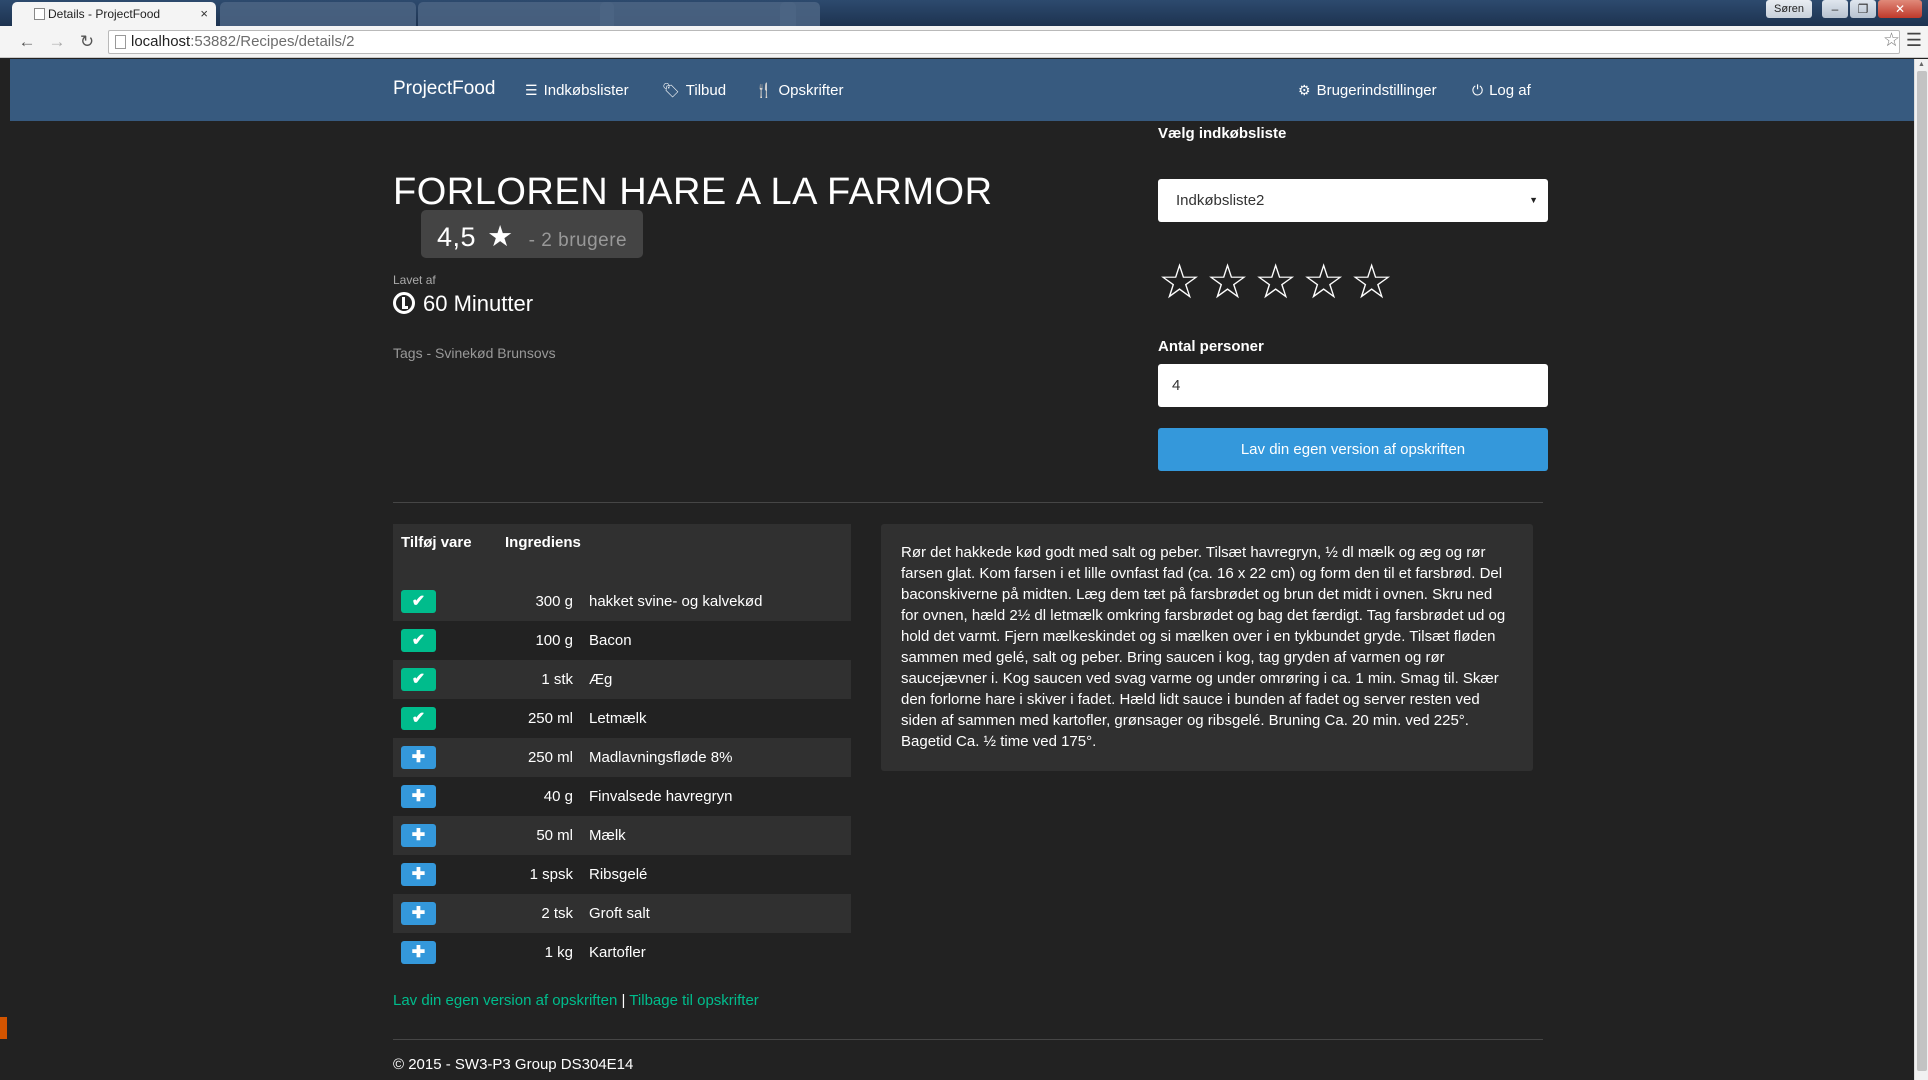 The image size is (1928, 1080). Describe the element at coordinates (618, 718) in the screenshot. I see `ingredient-name: Letmælk` at that location.